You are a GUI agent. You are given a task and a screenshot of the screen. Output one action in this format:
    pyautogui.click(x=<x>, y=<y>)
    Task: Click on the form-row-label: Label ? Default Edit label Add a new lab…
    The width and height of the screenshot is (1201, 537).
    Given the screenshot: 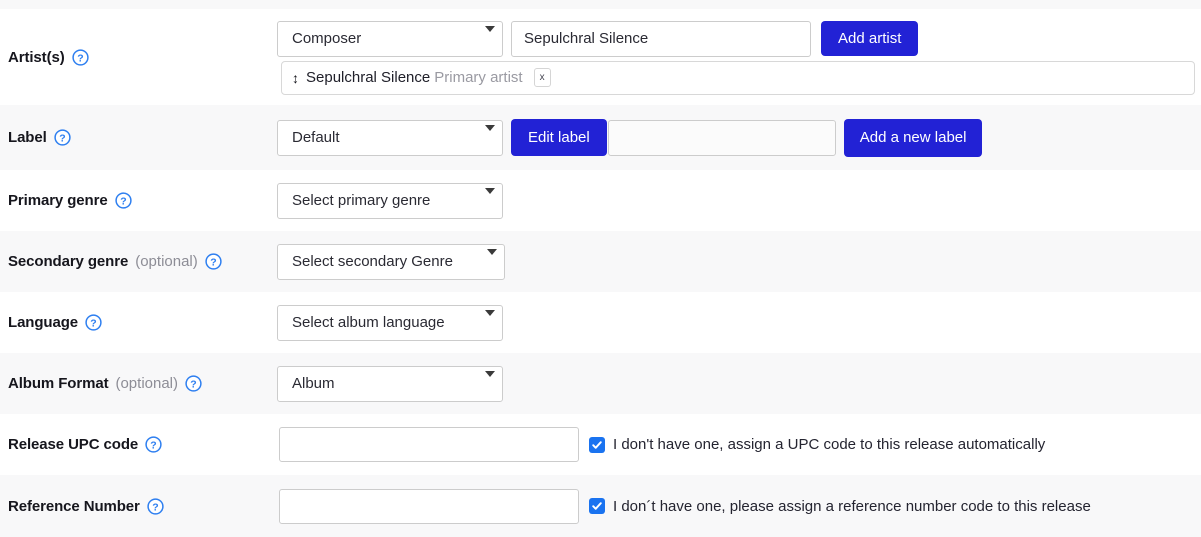 What is the action you would take?
    pyautogui.click(x=600, y=137)
    